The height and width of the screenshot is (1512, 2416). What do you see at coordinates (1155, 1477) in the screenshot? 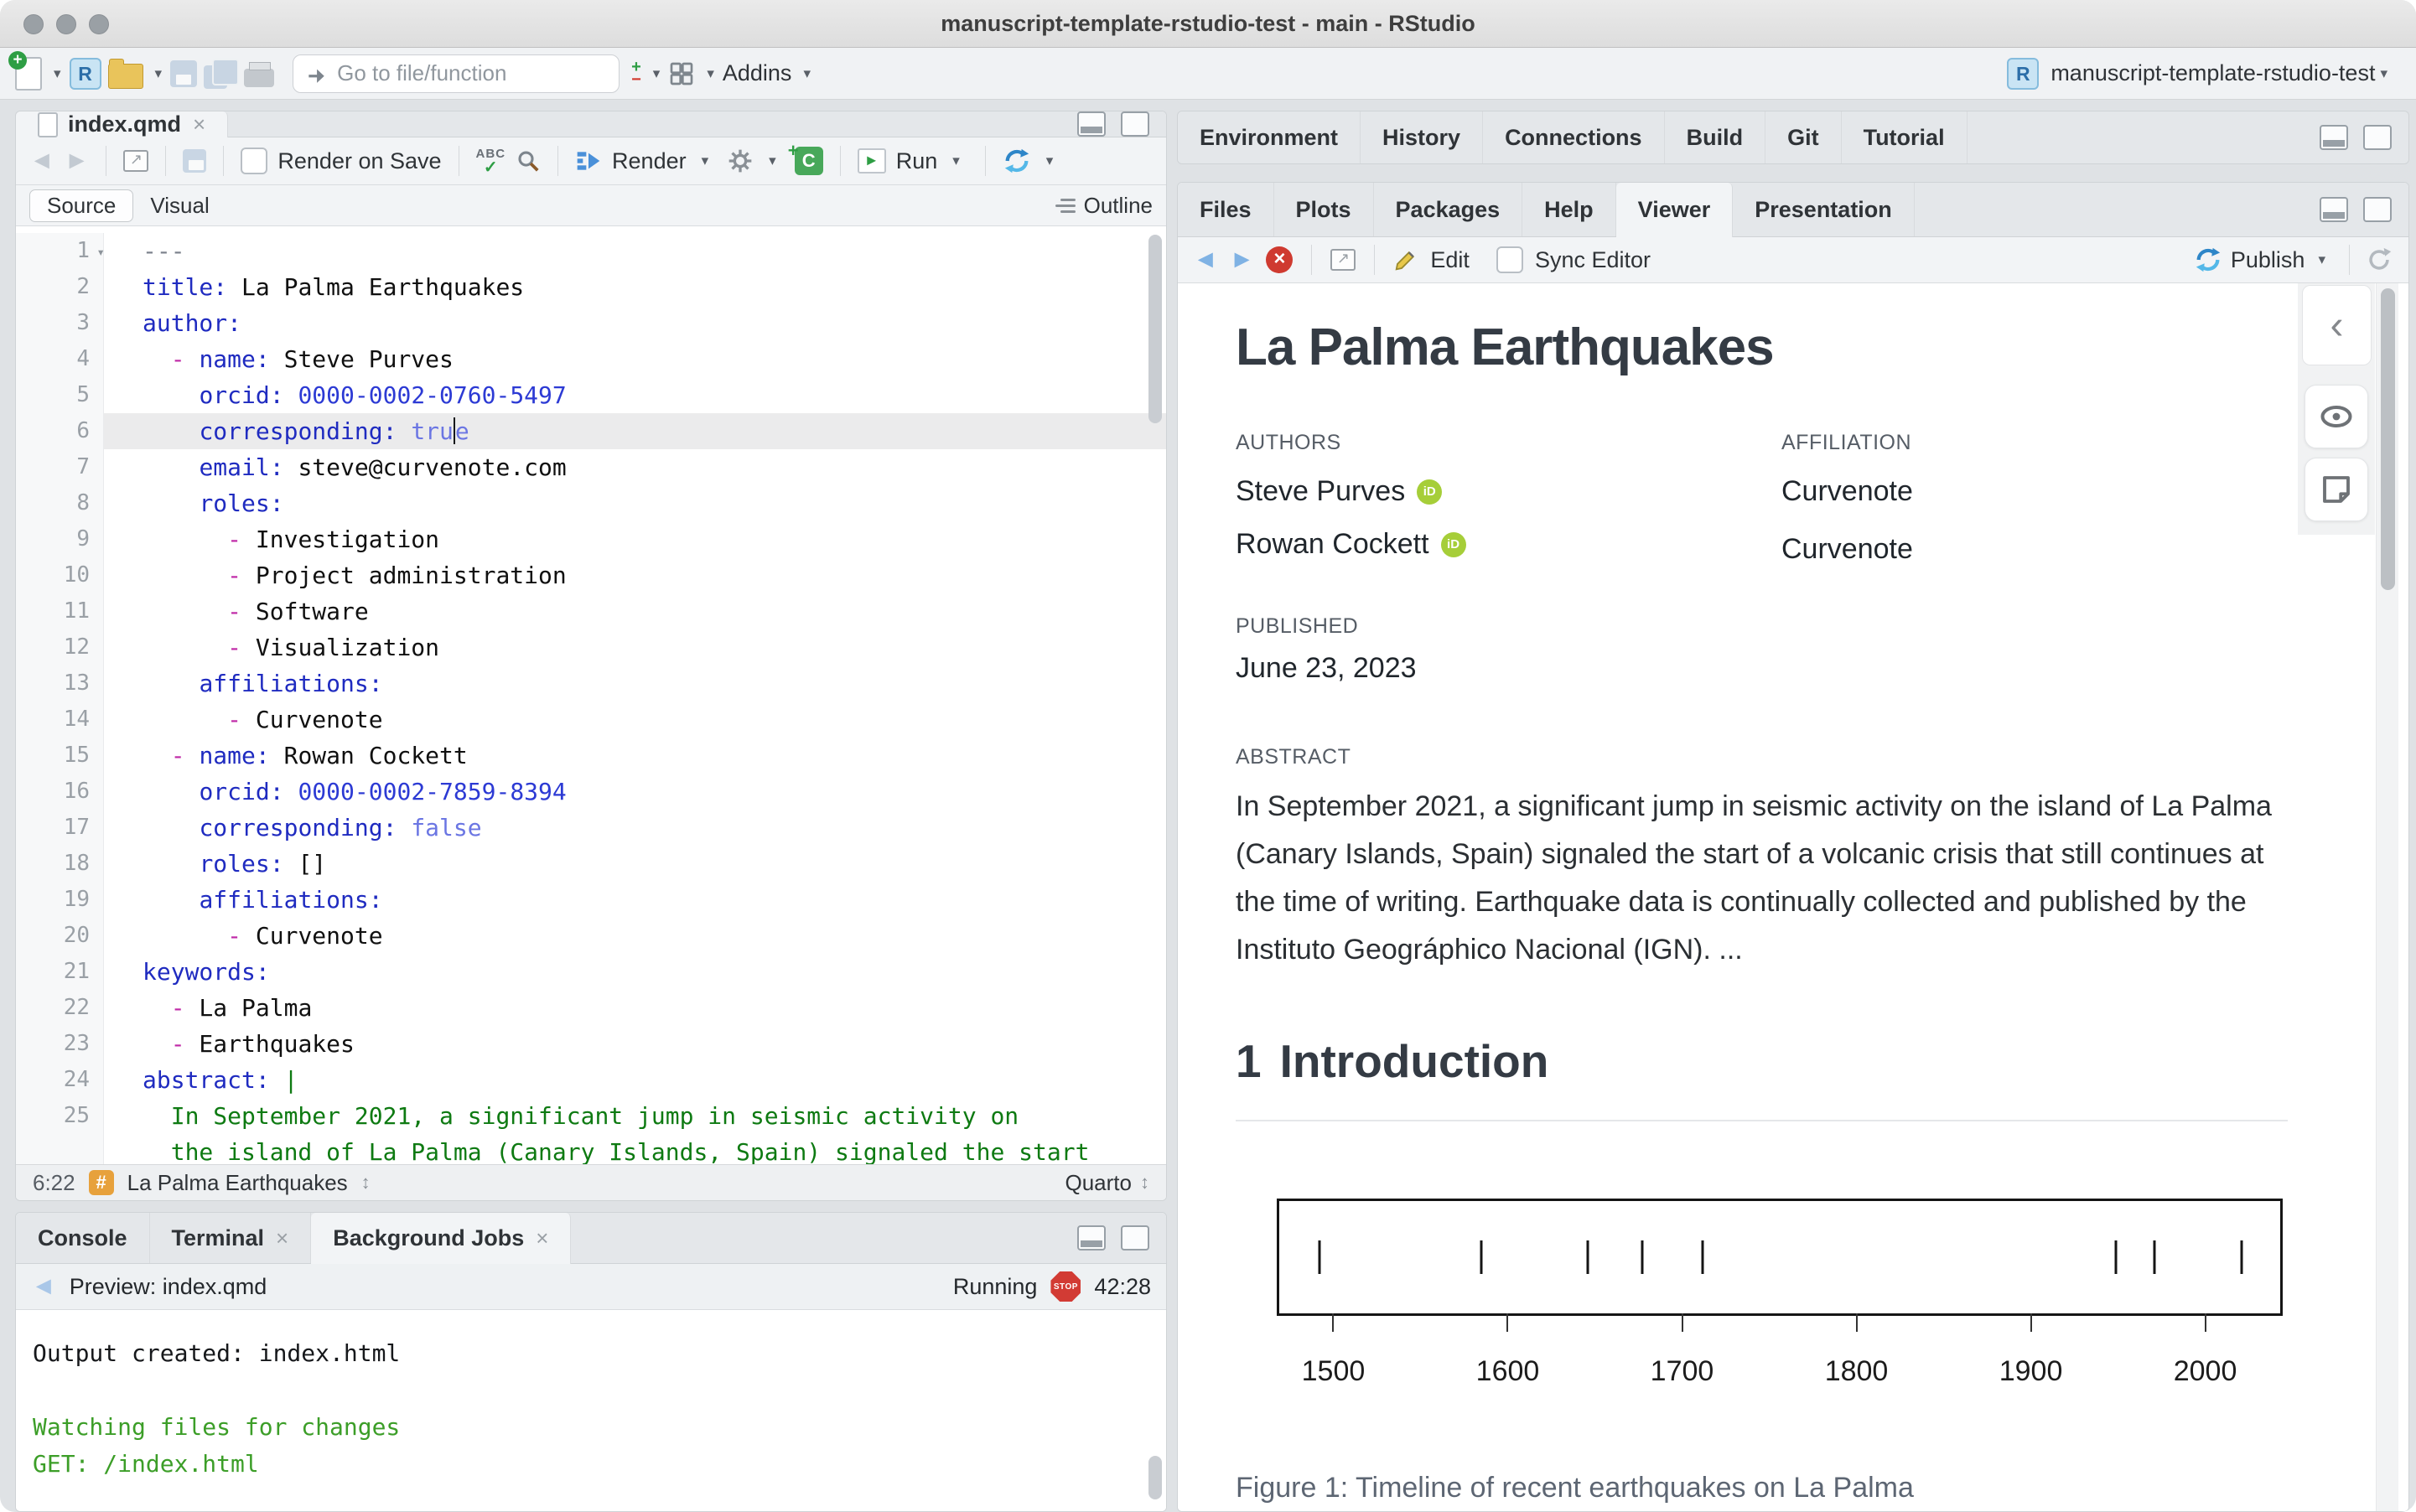
I see `console-scrollbar` at bounding box center [1155, 1477].